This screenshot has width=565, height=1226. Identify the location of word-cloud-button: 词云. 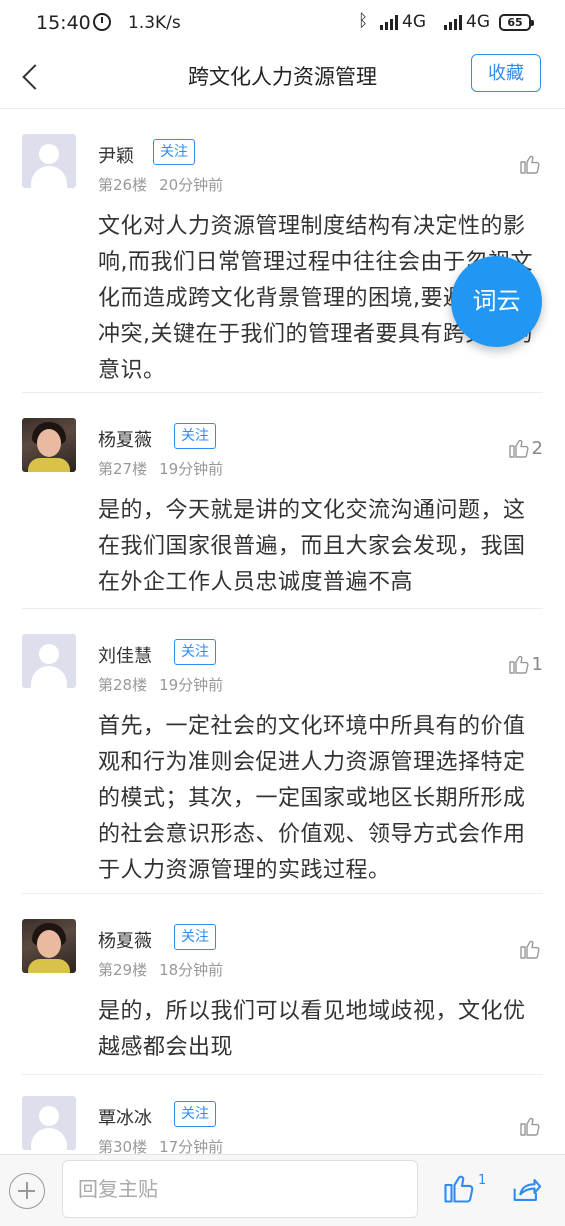
(496, 301).